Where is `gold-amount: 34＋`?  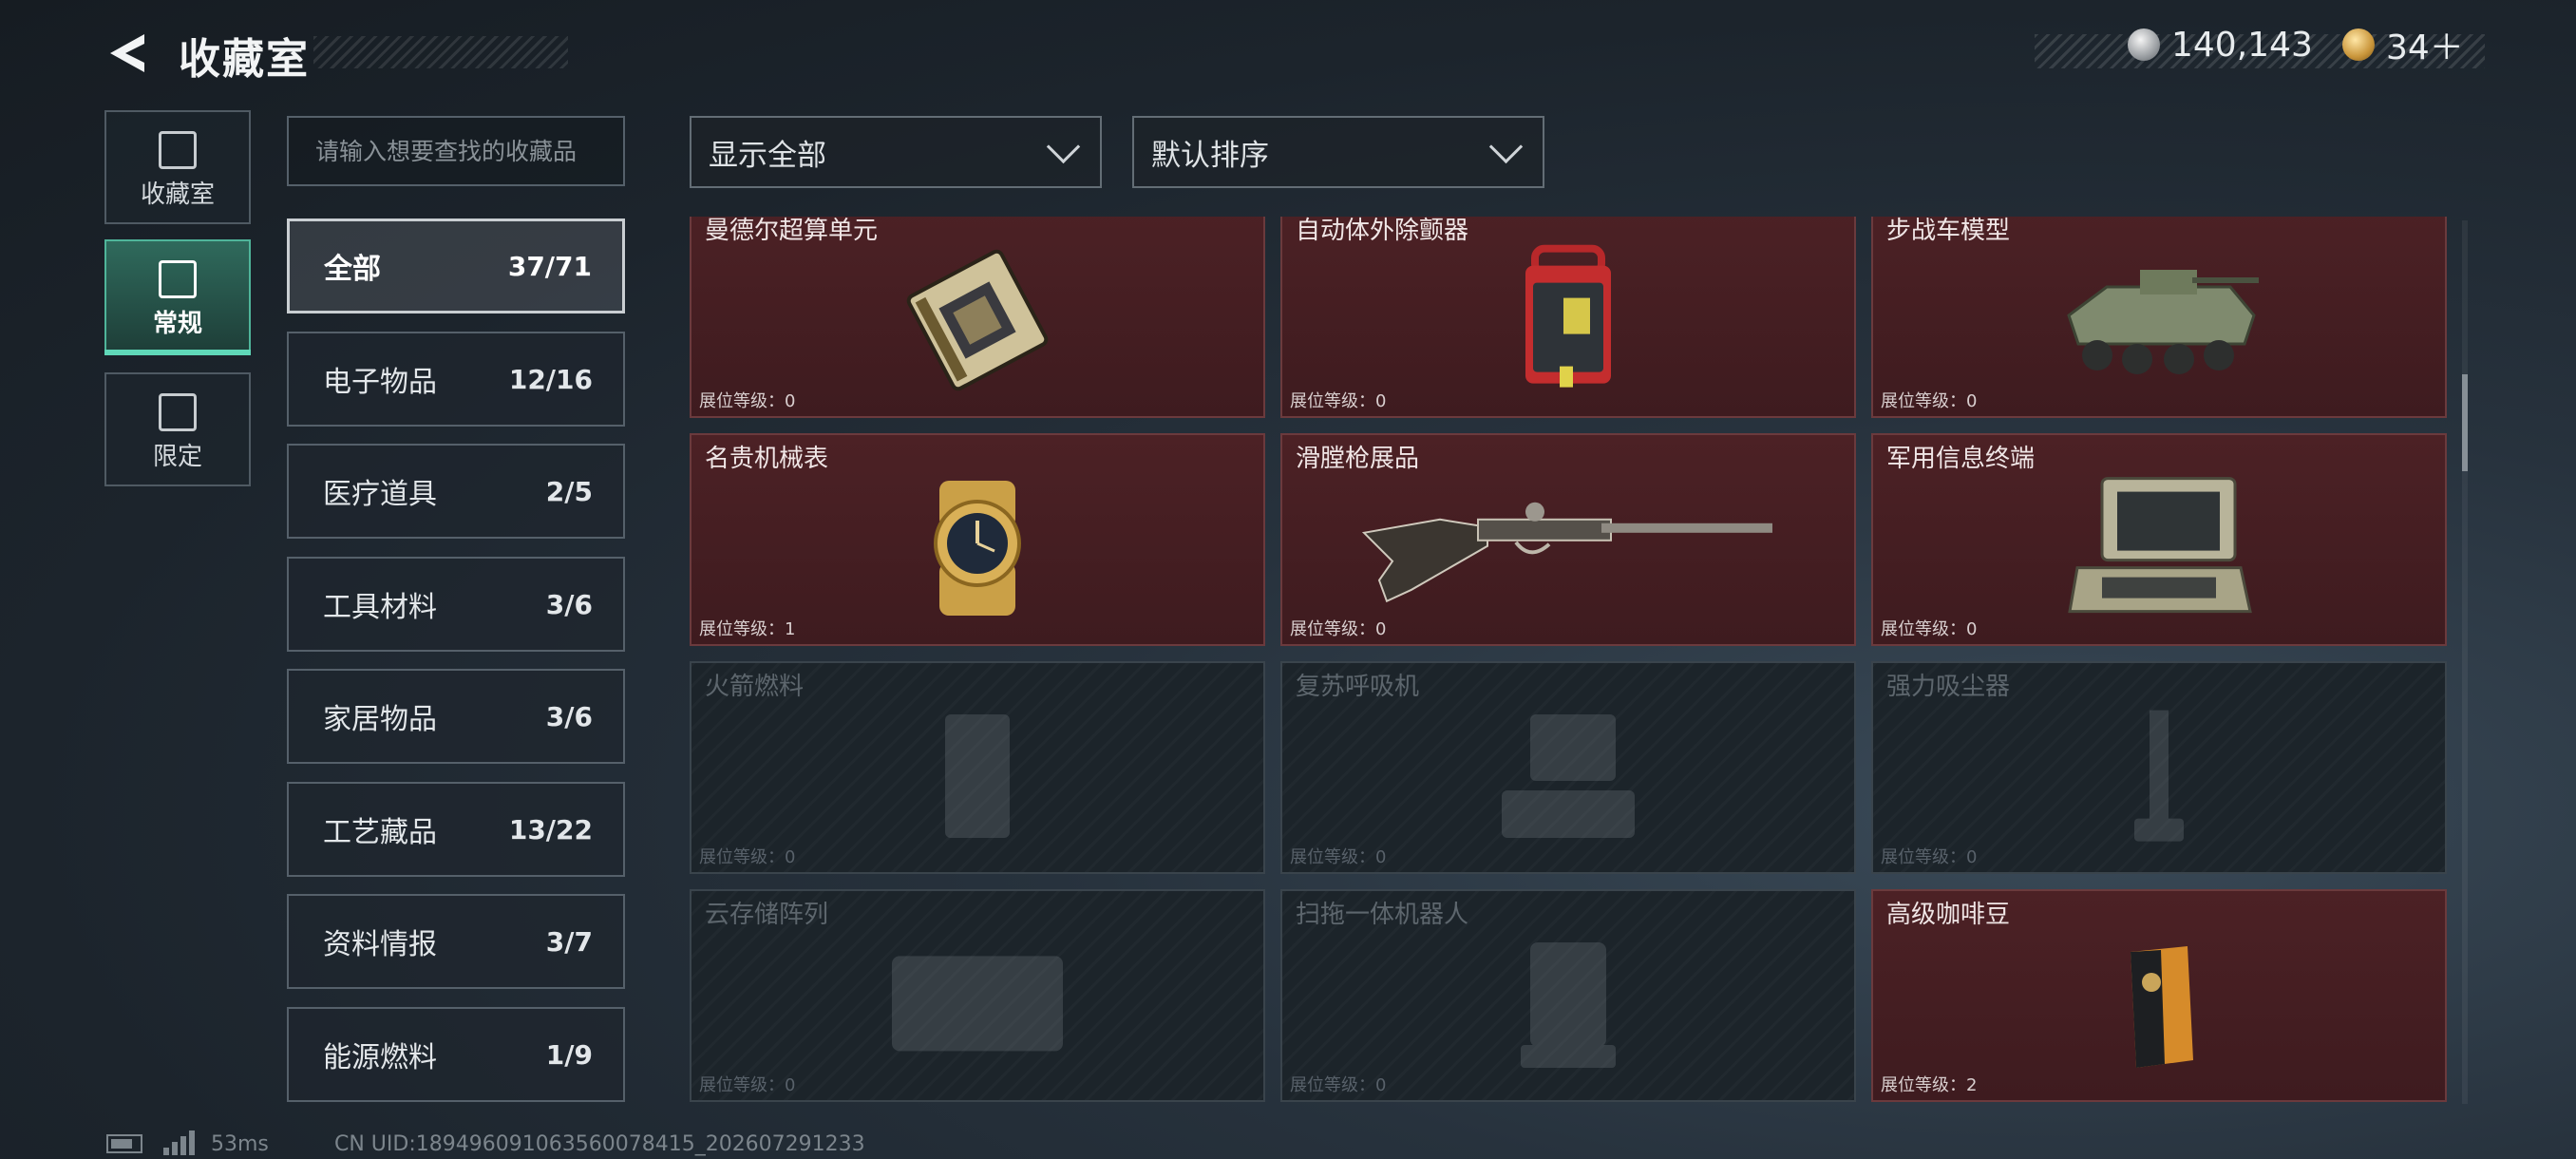 gold-amount: 34＋ is located at coordinates (2425, 47).